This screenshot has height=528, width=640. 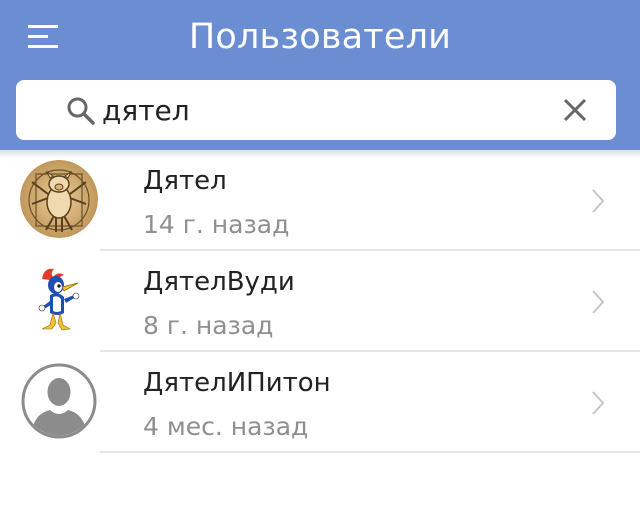 I want to click on last-seen-text: 4 мес. назад, so click(x=226, y=426).